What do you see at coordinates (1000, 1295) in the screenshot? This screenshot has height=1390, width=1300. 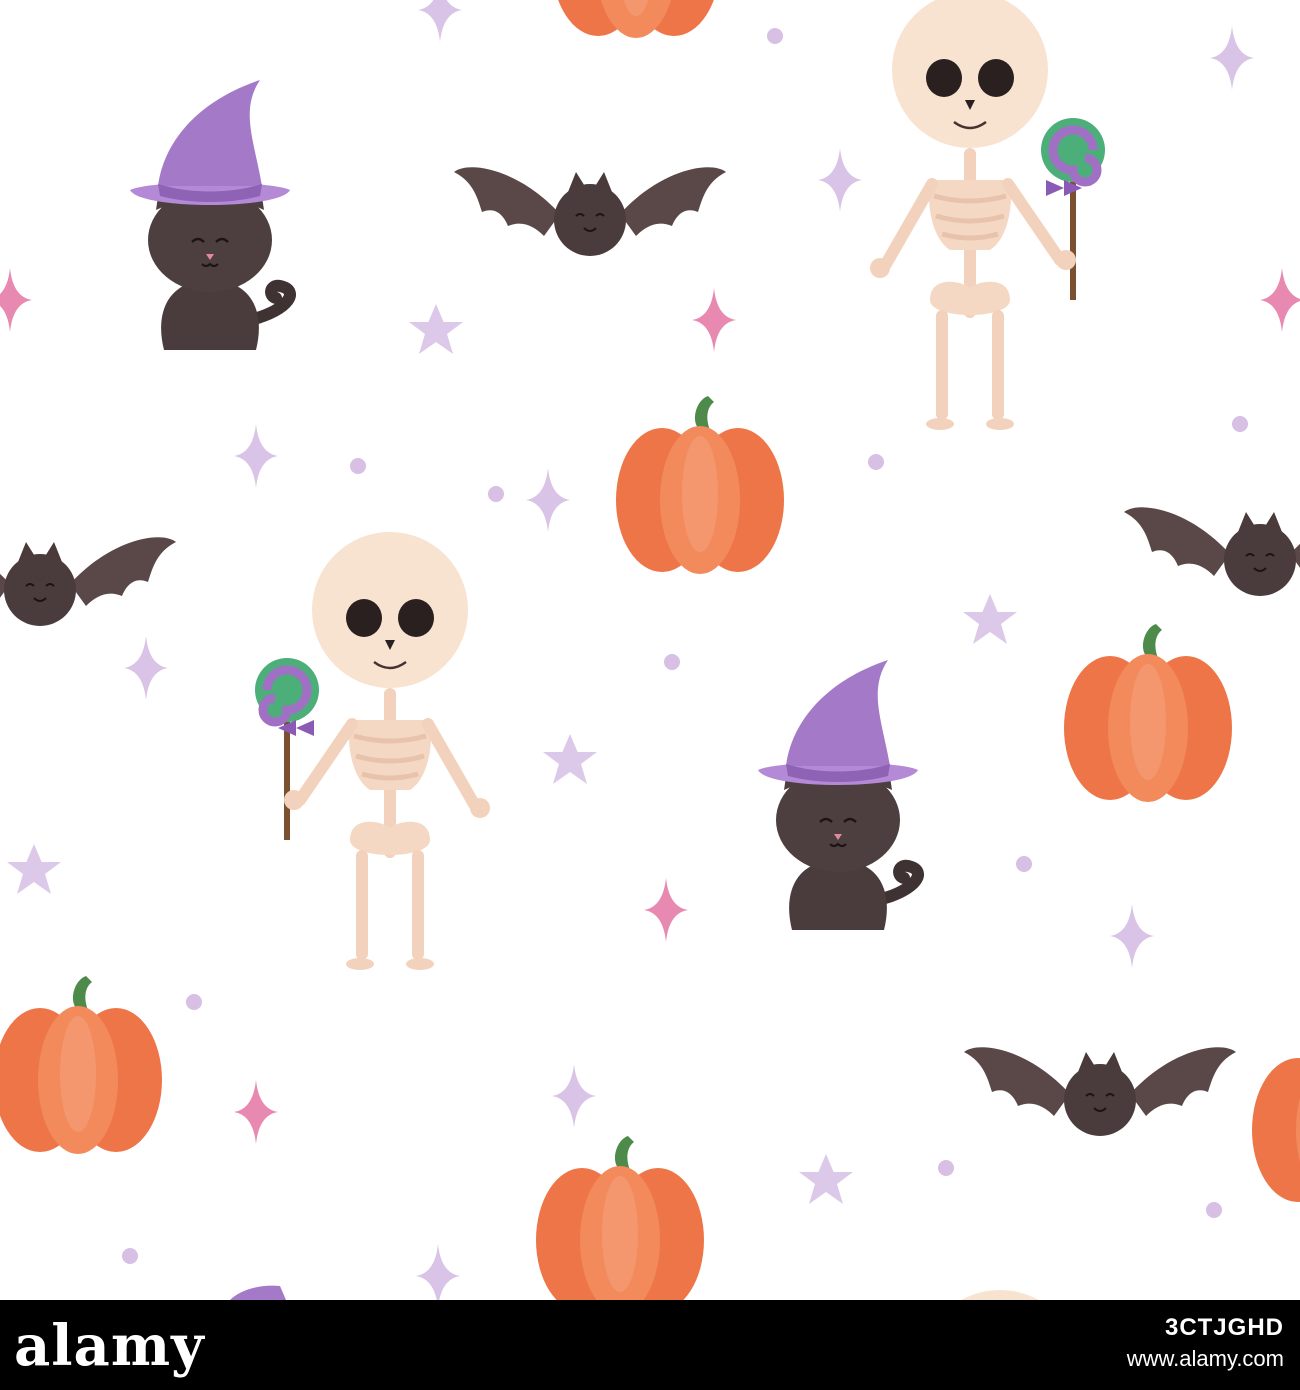 I see `skeleton-partial-icon` at bounding box center [1000, 1295].